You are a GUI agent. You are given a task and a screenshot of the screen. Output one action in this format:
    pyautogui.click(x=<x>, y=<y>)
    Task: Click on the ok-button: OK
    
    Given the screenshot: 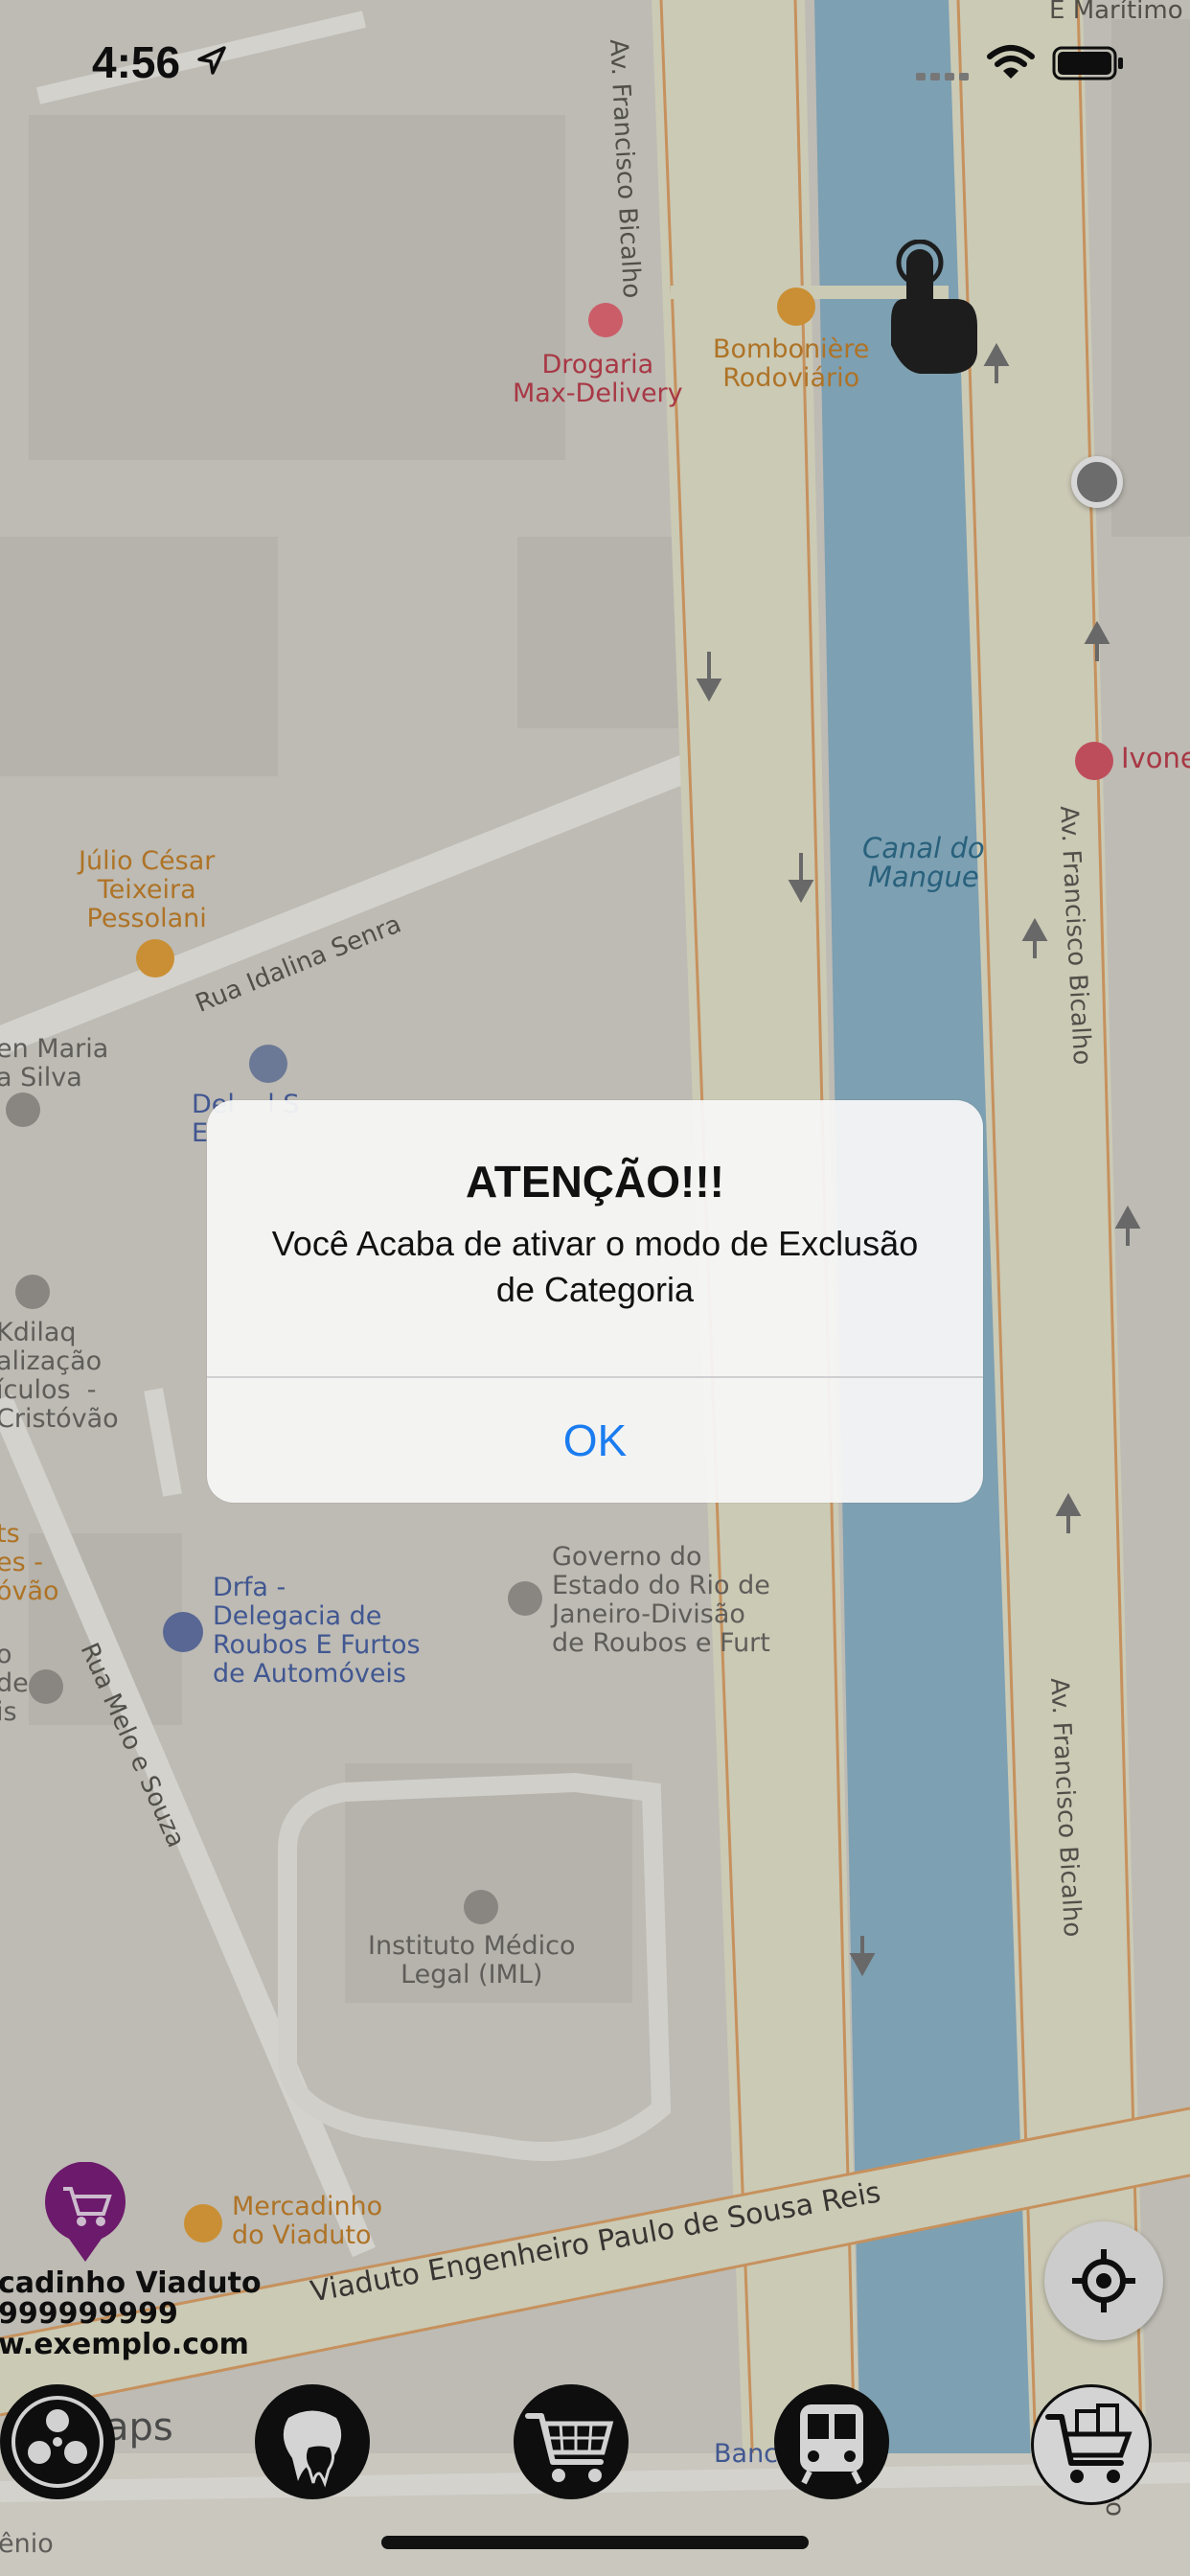 What is the action you would take?
    pyautogui.click(x=595, y=1440)
    